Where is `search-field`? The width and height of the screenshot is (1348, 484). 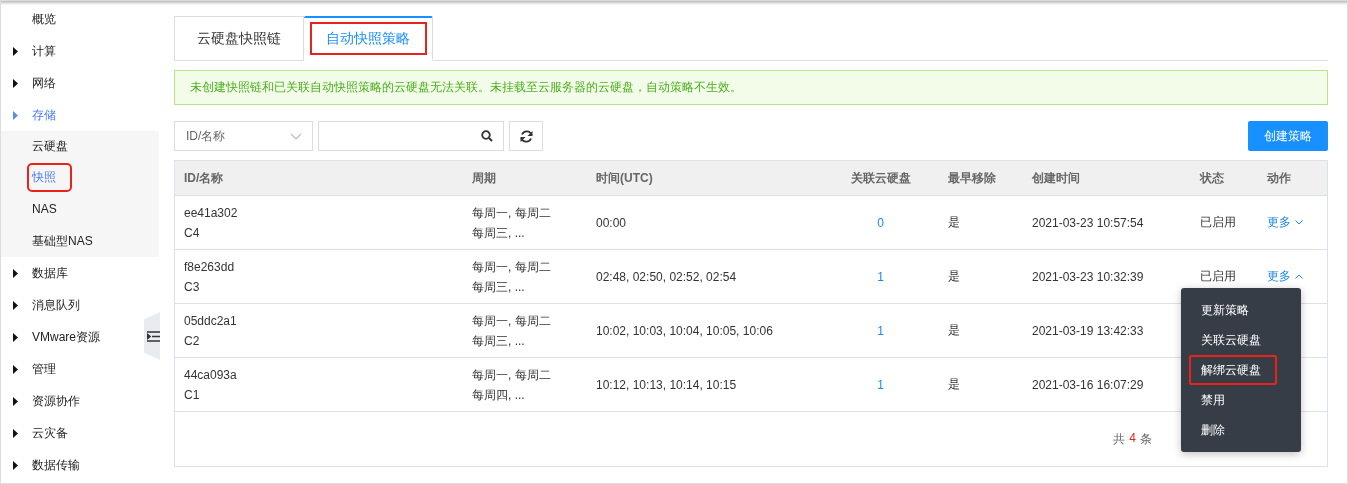 search-field is located at coordinates (411, 136).